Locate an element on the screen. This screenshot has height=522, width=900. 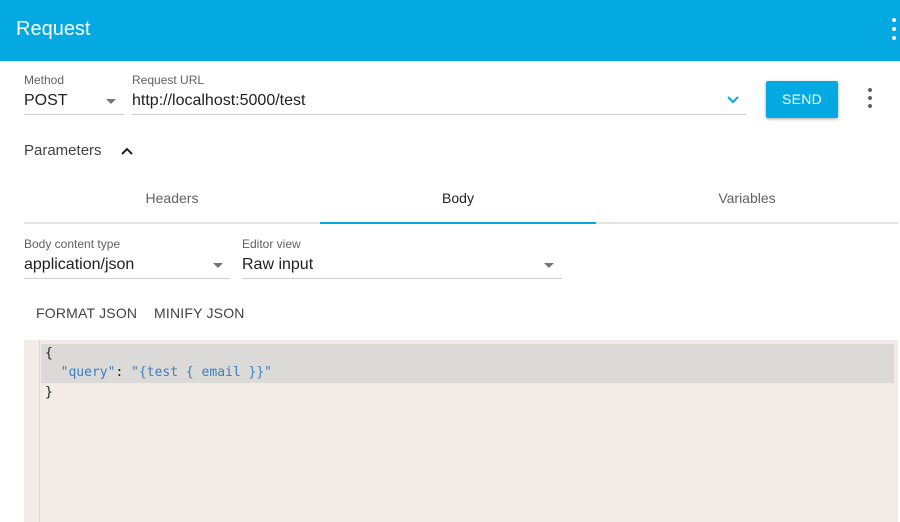
body-content-type-underline is located at coordinates (127, 278).